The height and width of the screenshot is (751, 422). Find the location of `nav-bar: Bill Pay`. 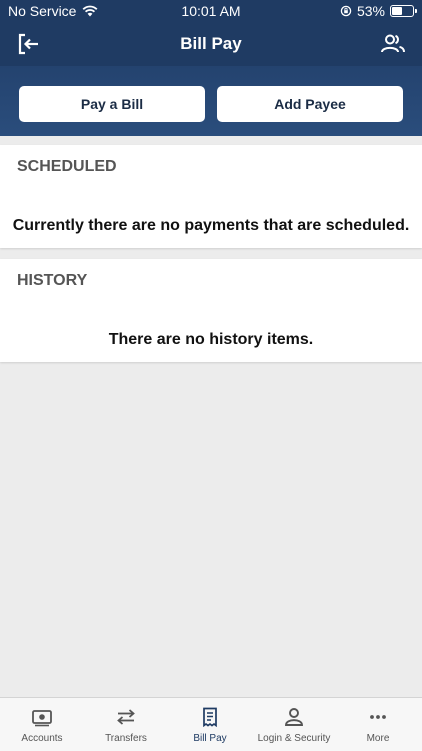

nav-bar: Bill Pay is located at coordinates (211, 44).